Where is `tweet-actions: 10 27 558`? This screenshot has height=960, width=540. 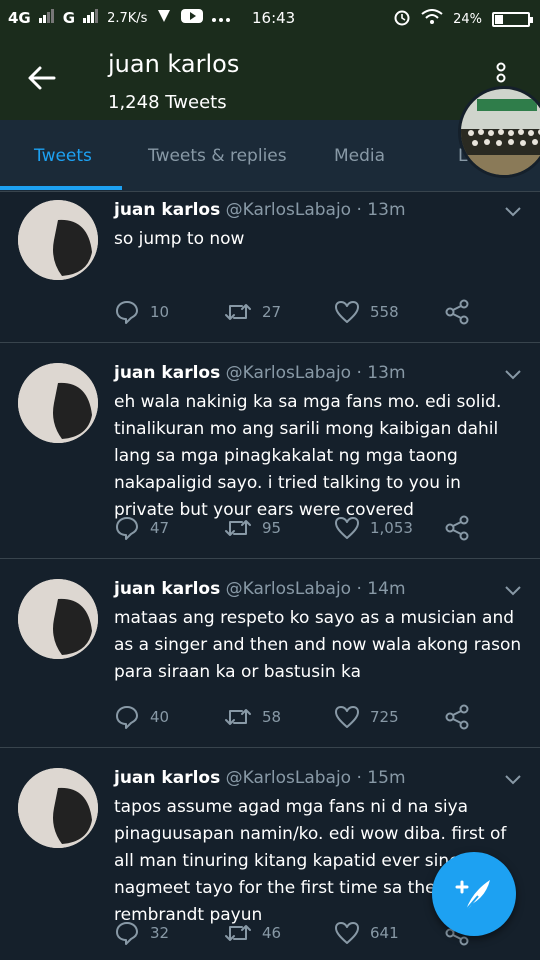
tweet-actions: 10 27 558 is located at coordinates (304, 312).